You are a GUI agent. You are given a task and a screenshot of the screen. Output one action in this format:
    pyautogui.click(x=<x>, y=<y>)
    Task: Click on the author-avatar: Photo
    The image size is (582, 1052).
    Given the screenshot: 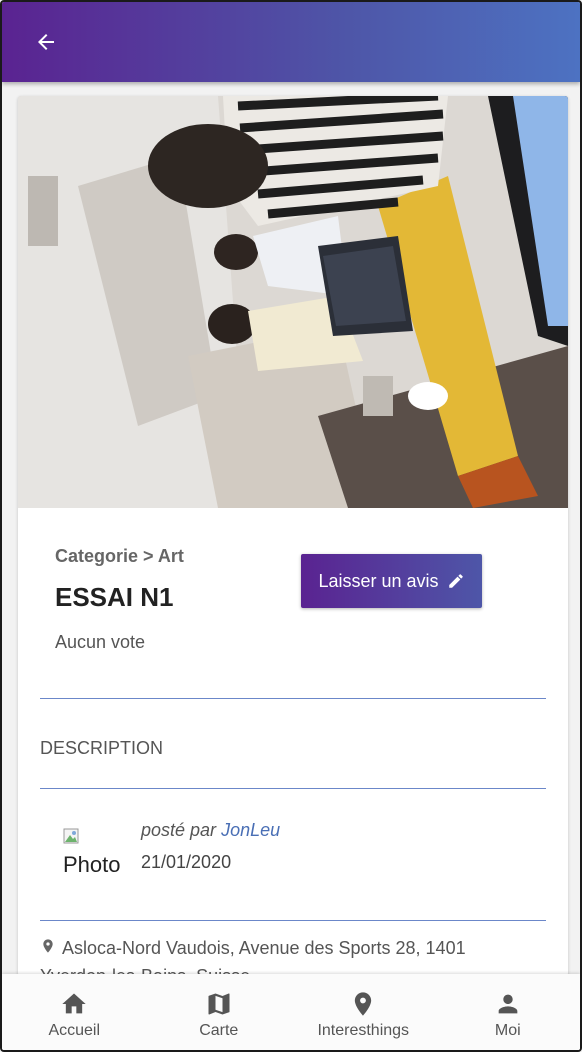 What is the action you would take?
    pyautogui.click(x=92, y=854)
    